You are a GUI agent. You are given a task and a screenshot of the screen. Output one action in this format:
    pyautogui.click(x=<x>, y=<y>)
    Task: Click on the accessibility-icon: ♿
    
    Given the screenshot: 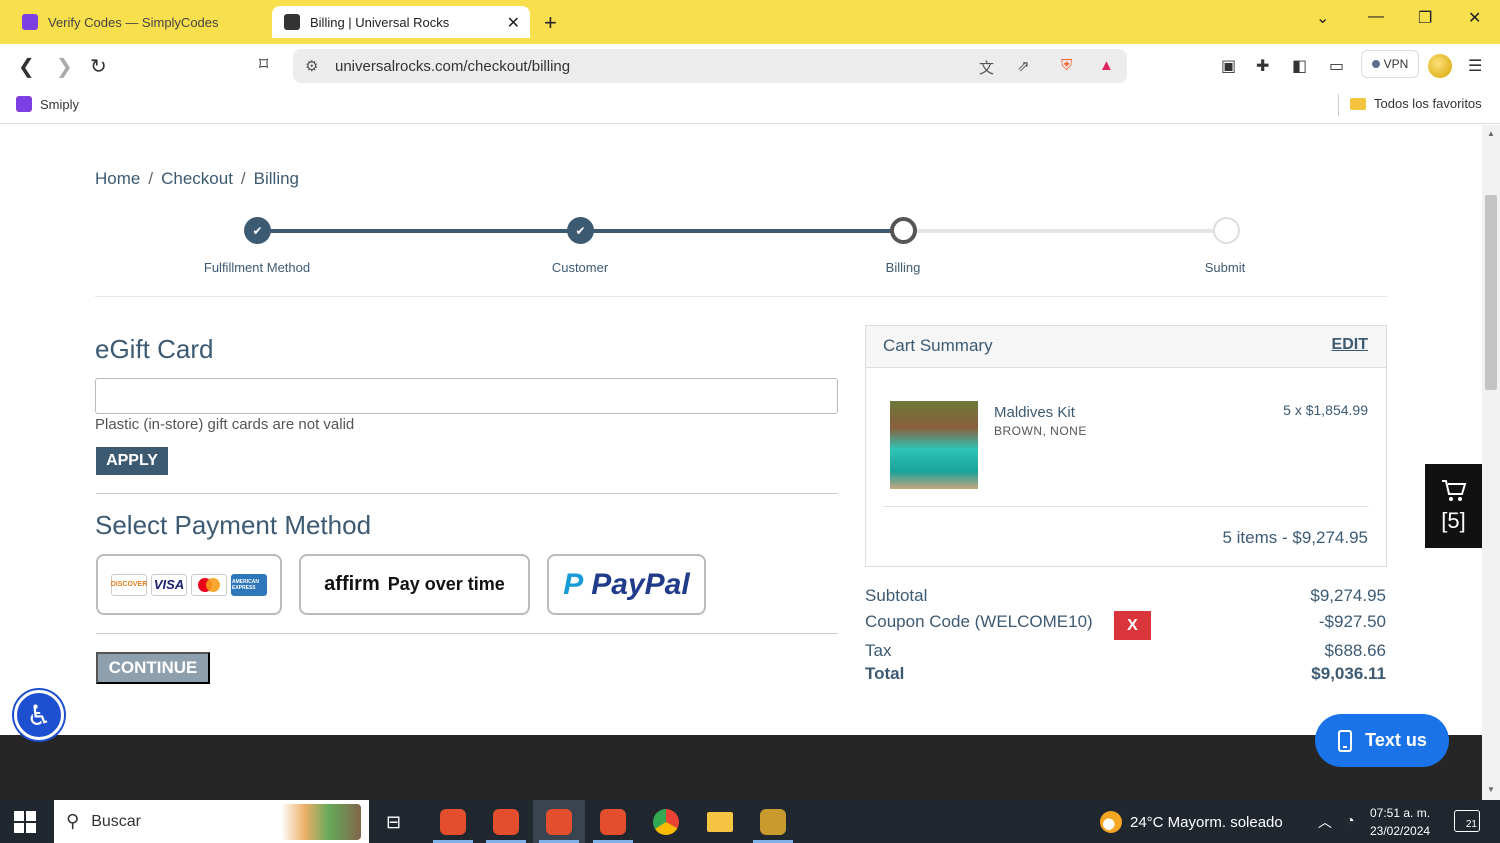 What is the action you would take?
    pyautogui.click(x=39, y=715)
    